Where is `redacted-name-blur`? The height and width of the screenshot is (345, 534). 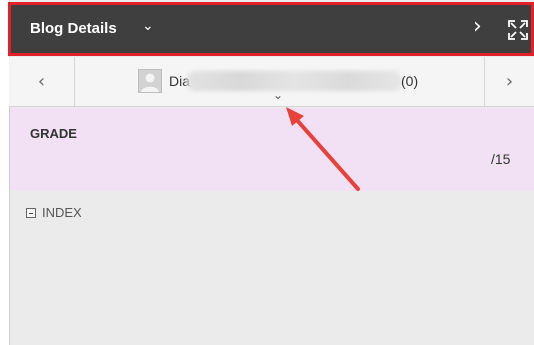
redacted-name-blur is located at coordinates (294, 81).